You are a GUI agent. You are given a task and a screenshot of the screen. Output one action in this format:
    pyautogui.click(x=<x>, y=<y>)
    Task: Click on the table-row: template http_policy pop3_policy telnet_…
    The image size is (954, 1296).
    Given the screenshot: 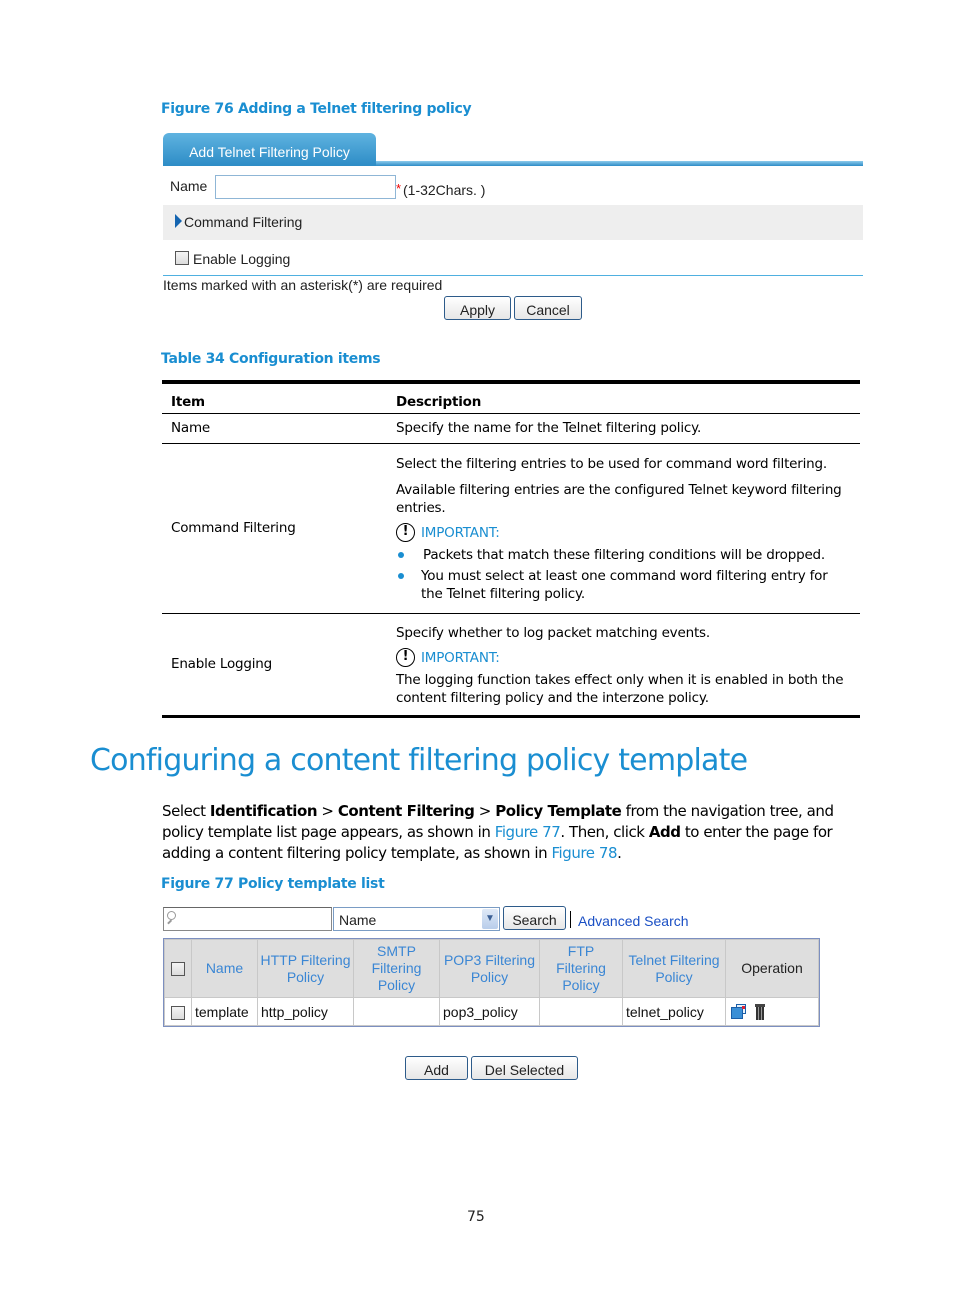 What is the action you would take?
    pyautogui.click(x=491, y=1011)
    